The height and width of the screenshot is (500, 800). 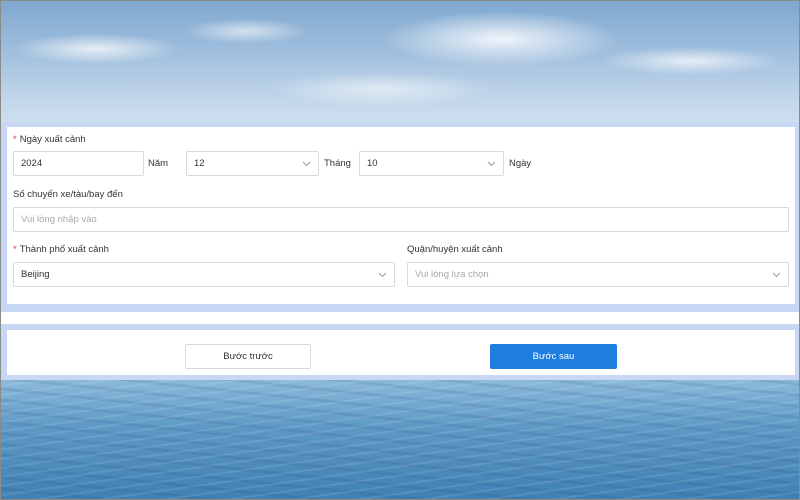 What do you see at coordinates (248, 356) in the screenshot?
I see `previous-step-button: Bước trước` at bounding box center [248, 356].